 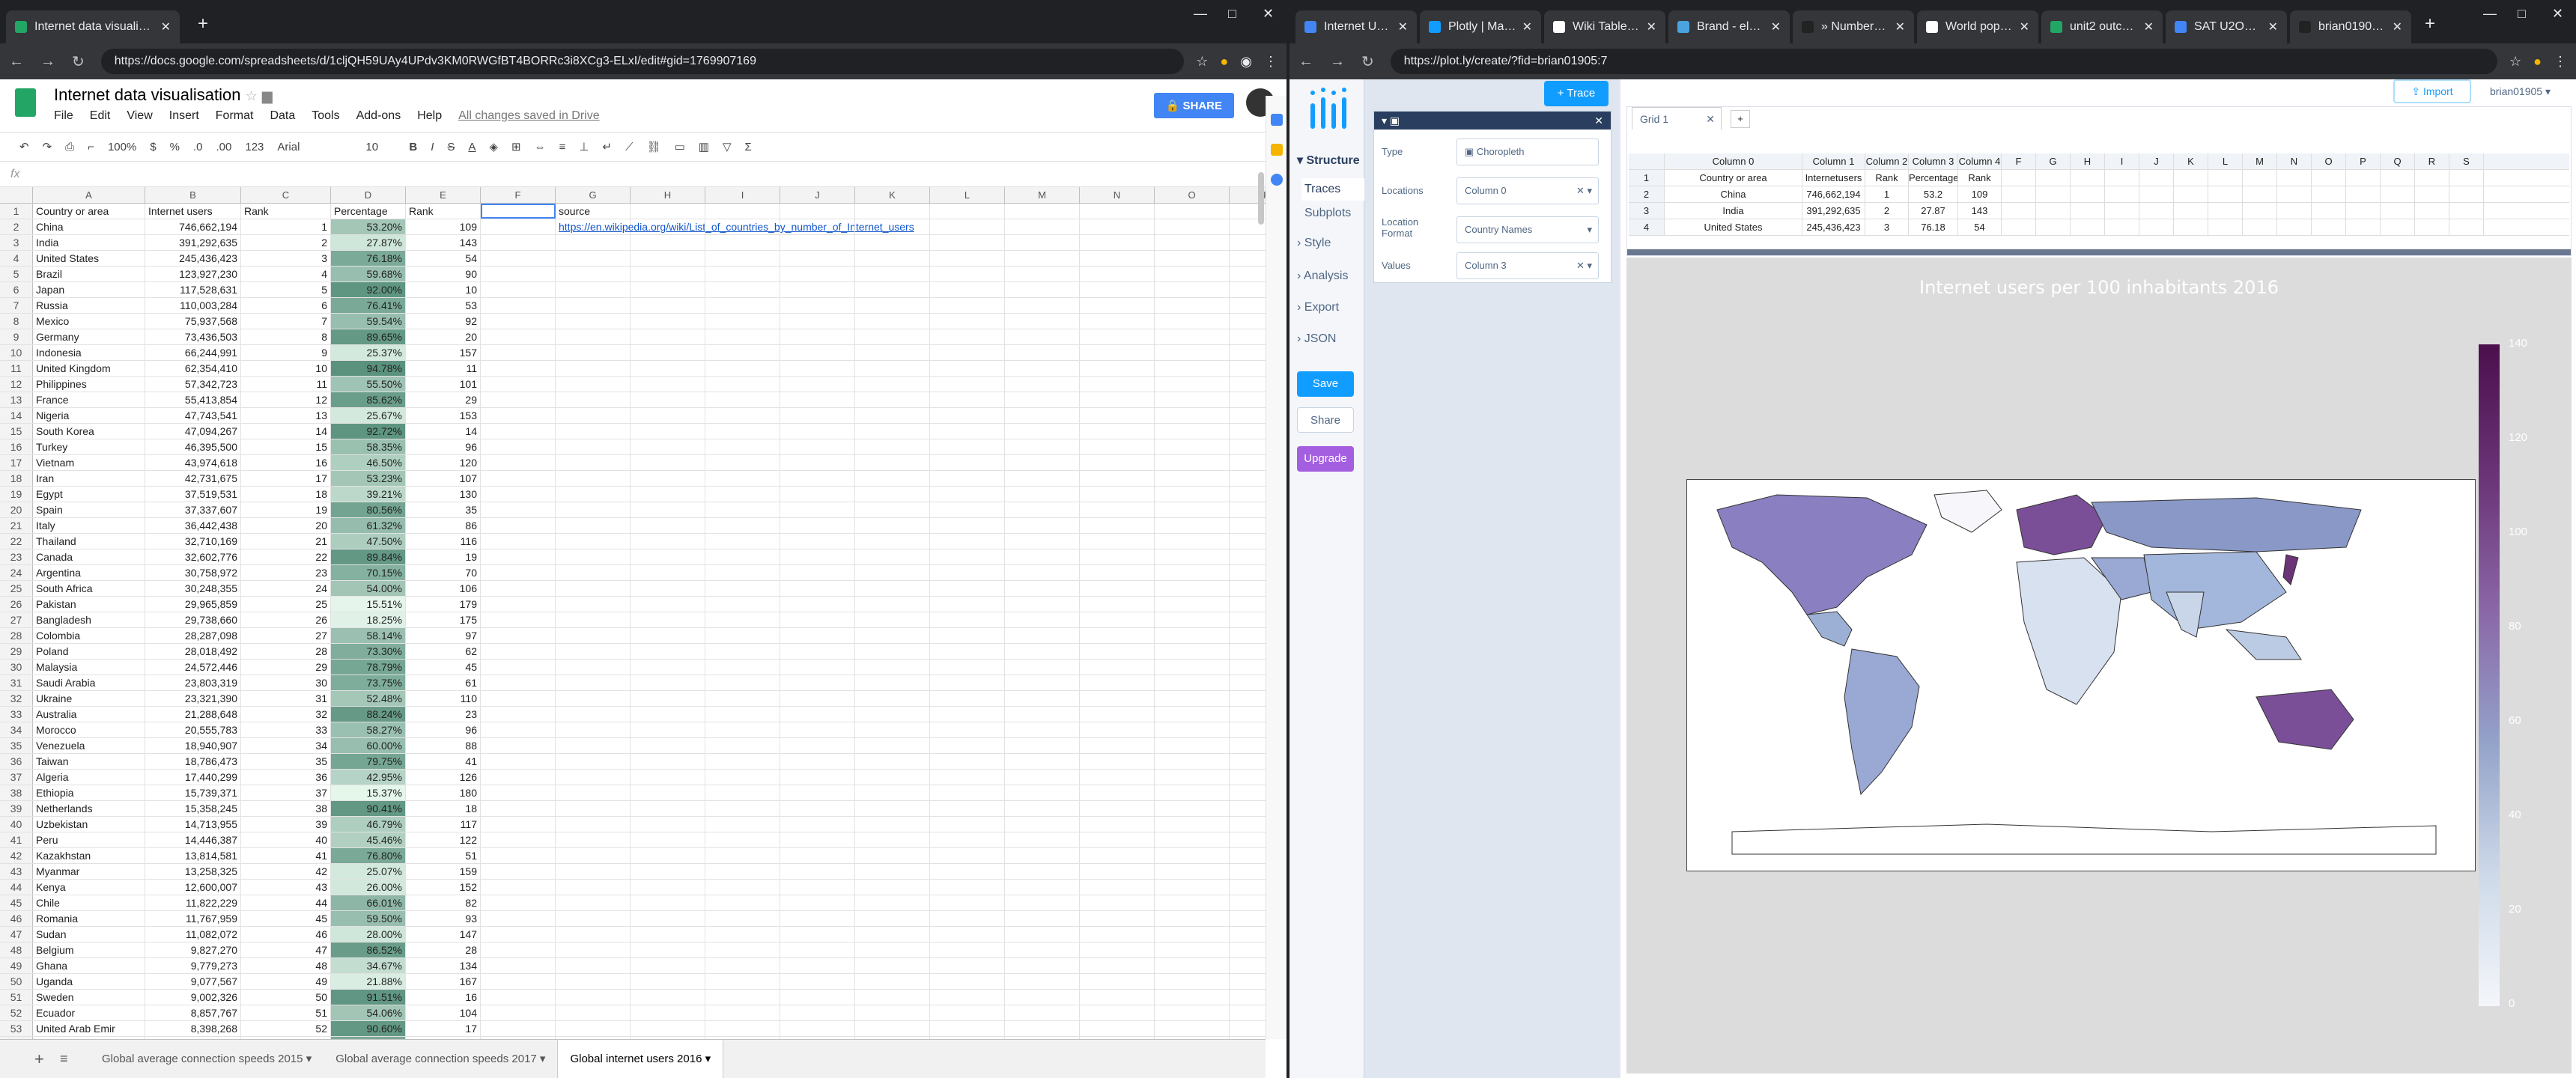 What do you see at coordinates (1853, 26) in the screenshot?
I see `browser-tab: » Number of intern✕` at bounding box center [1853, 26].